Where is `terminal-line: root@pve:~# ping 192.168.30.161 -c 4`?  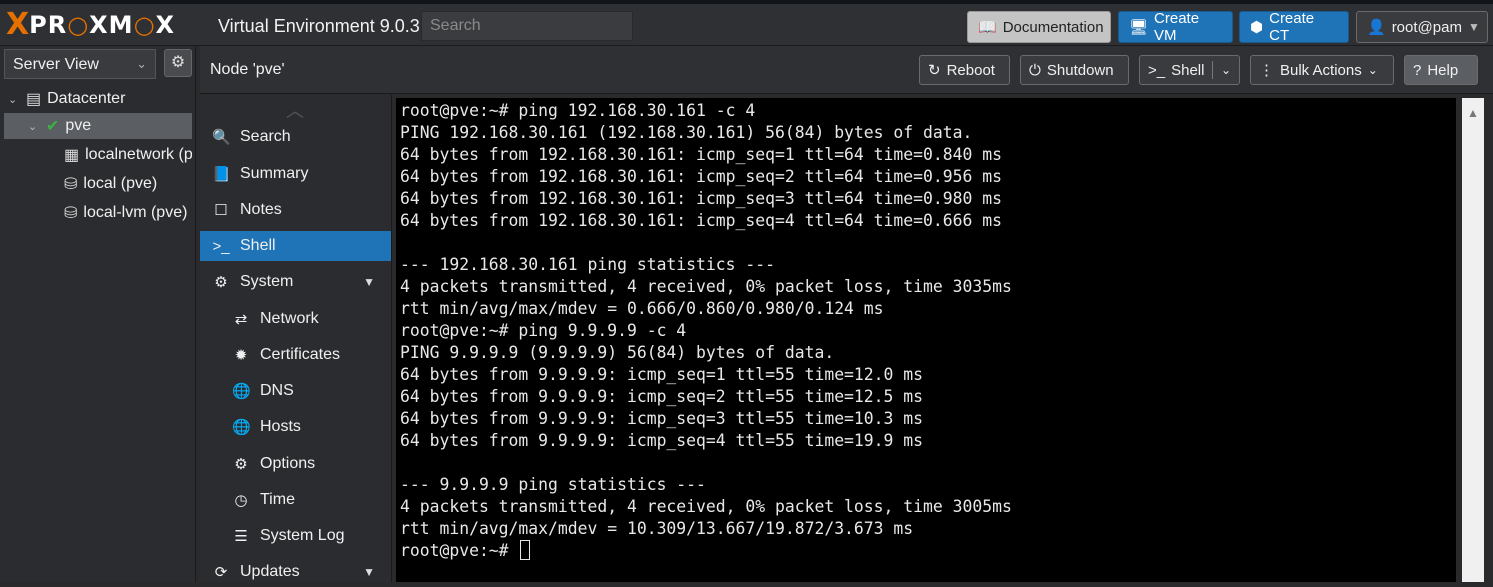 terminal-line: root@pve:~# ping 192.168.30.161 -c 4 is located at coordinates (578, 110).